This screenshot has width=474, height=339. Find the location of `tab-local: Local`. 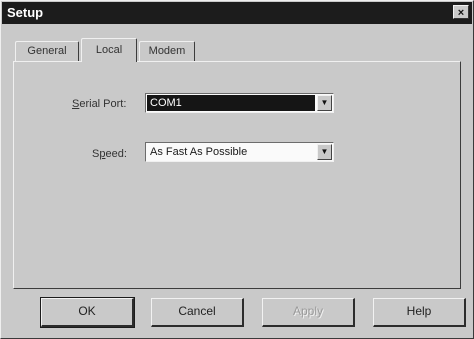

tab-local: Local is located at coordinates (109, 50).